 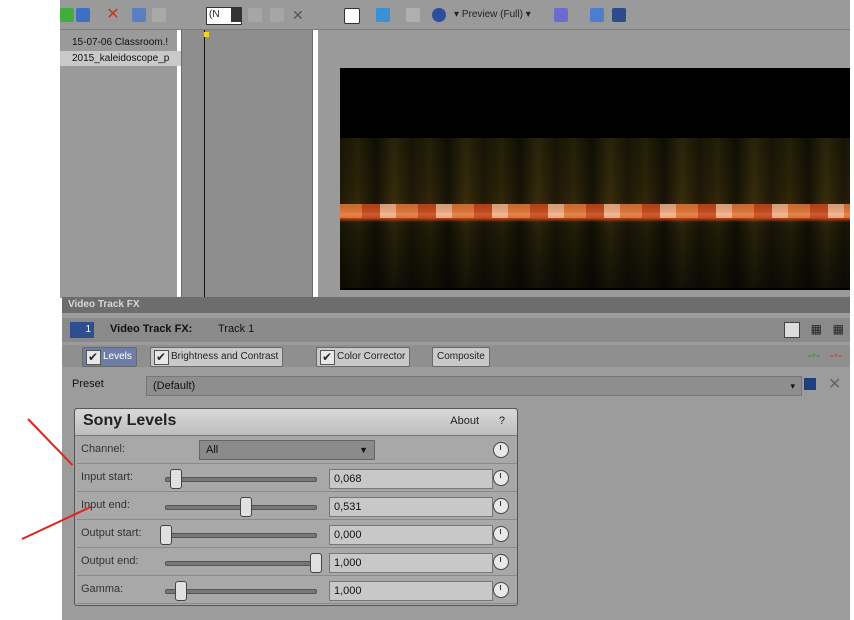 What do you see at coordinates (411, 479) in the screenshot?
I see `param-value-field: 0,068` at bounding box center [411, 479].